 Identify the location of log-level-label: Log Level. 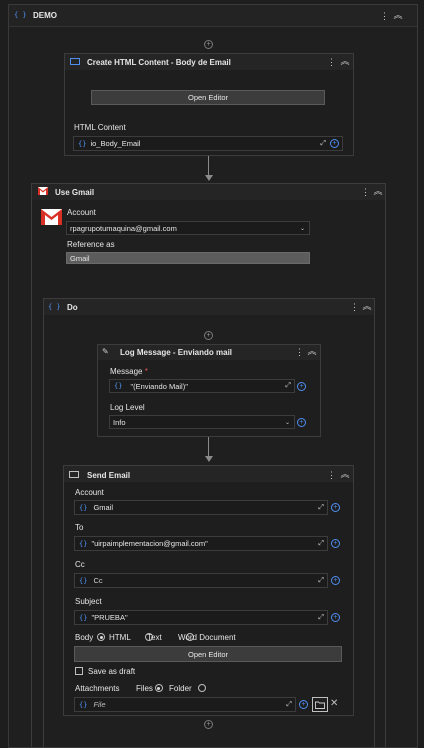
(127, 407).